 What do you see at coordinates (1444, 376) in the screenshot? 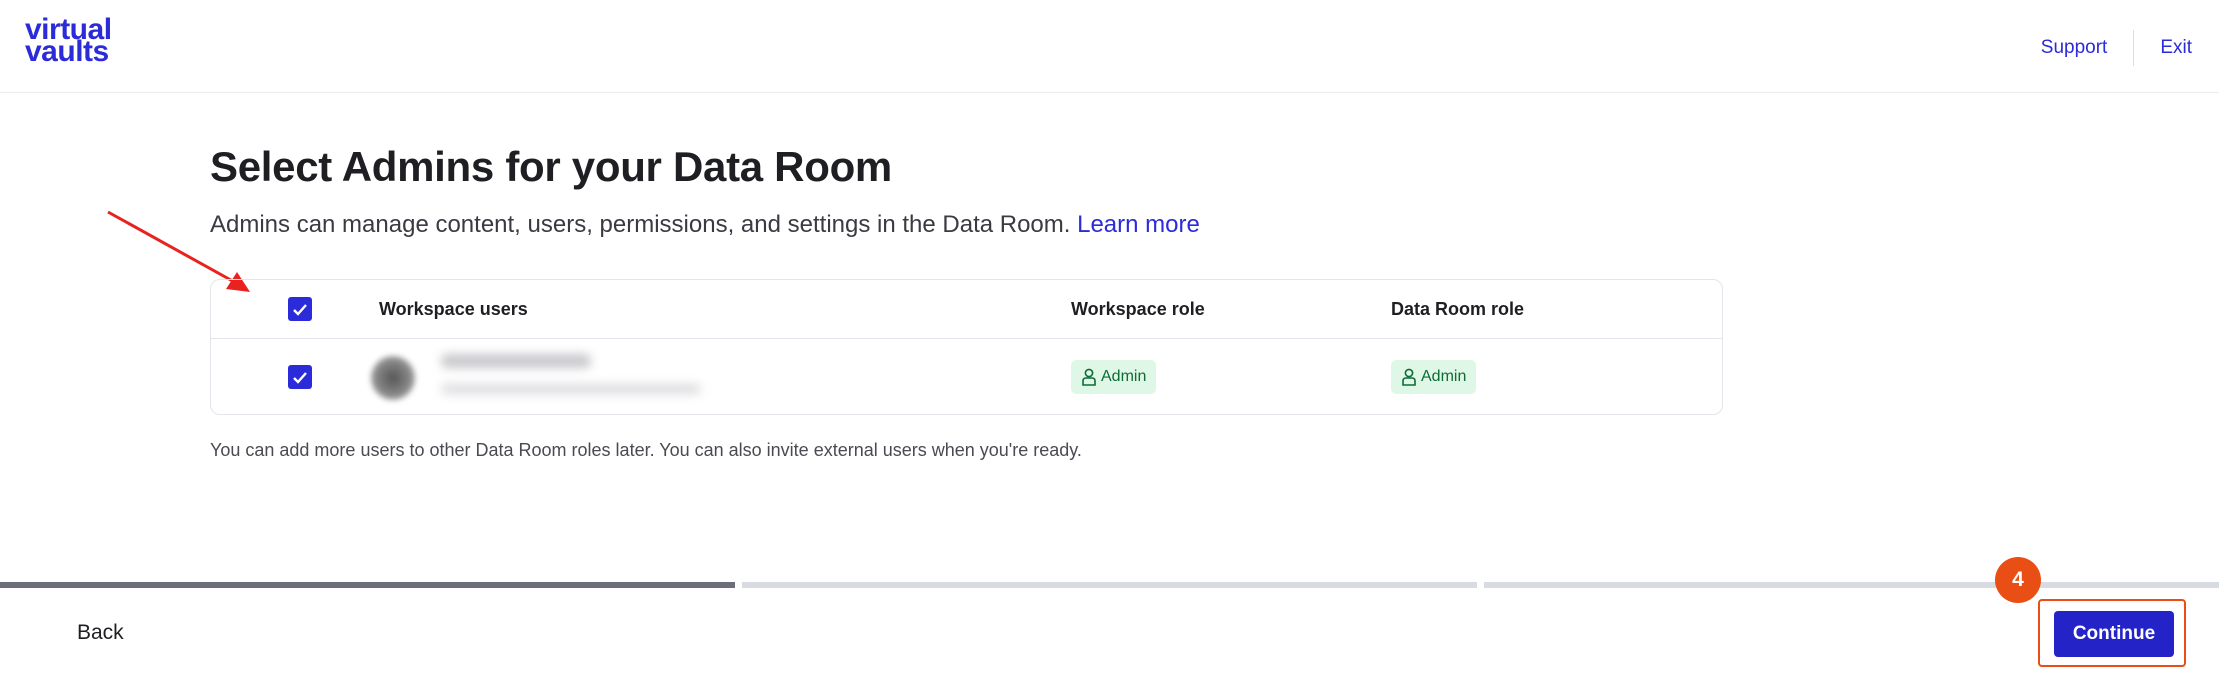
I see `data-room-role-text: Admin` at bounding box center [1444, 376].